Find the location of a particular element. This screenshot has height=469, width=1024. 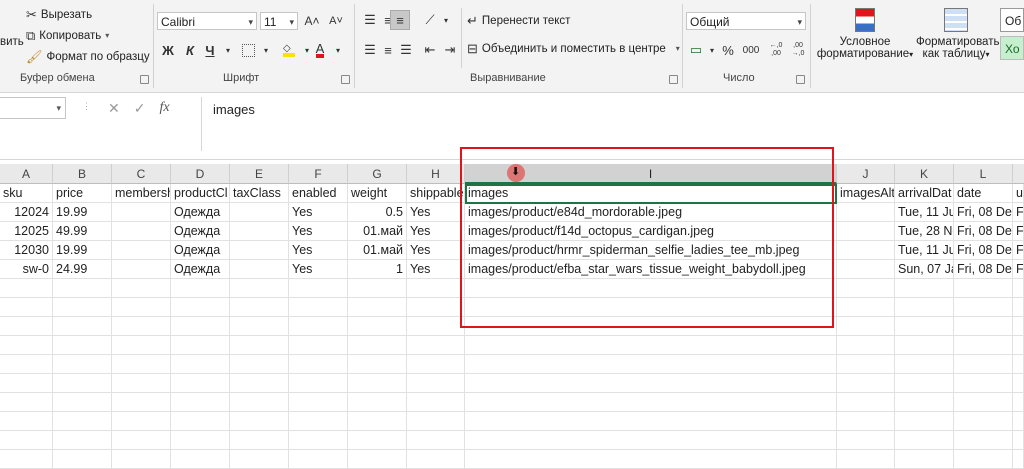

header-cell: membersh is located at coordinates (141, 193).